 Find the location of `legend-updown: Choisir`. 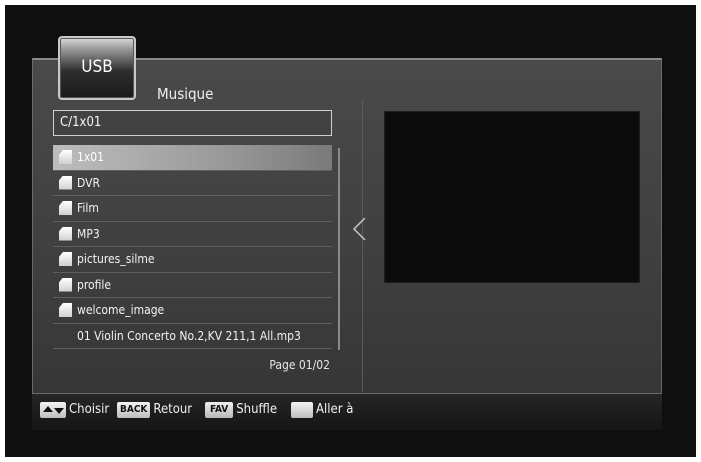

legend-updown: Choisir is located at coordinates (74, 410).